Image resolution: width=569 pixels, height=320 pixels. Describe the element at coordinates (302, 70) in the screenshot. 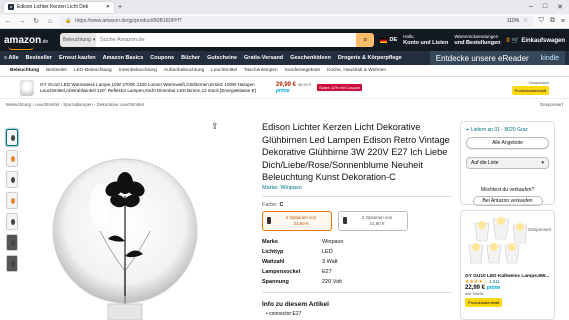

I see `subnav-item: Sonderangebote` at that location.